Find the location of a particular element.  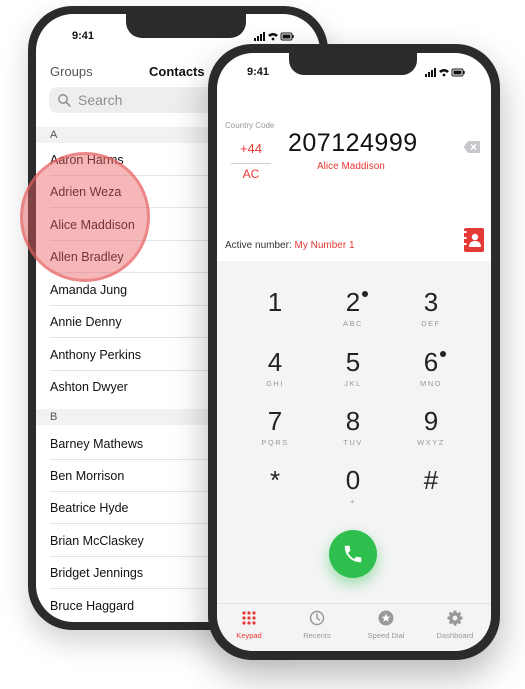

tab-dashboard: Dashboard is located at coordinates (455, 625).